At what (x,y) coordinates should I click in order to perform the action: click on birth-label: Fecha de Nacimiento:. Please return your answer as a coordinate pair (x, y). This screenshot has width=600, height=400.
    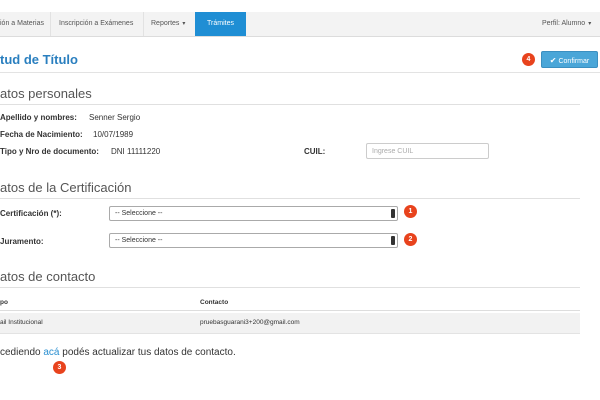
    Looking at the image, I should click on (41, 134).